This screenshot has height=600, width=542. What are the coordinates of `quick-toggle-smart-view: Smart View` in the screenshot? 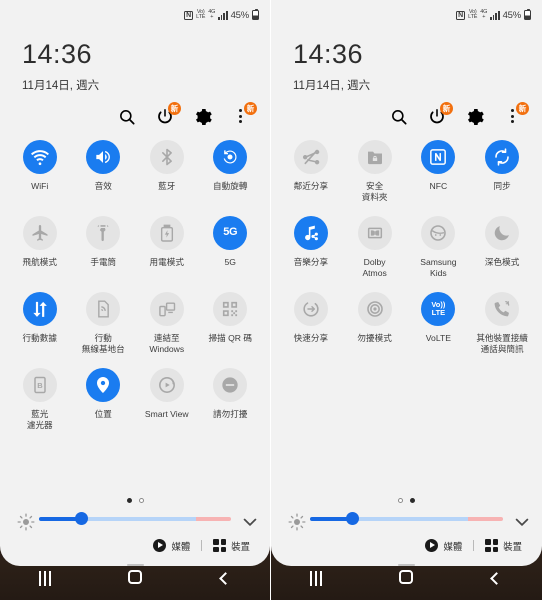 It's located at (167, 405).